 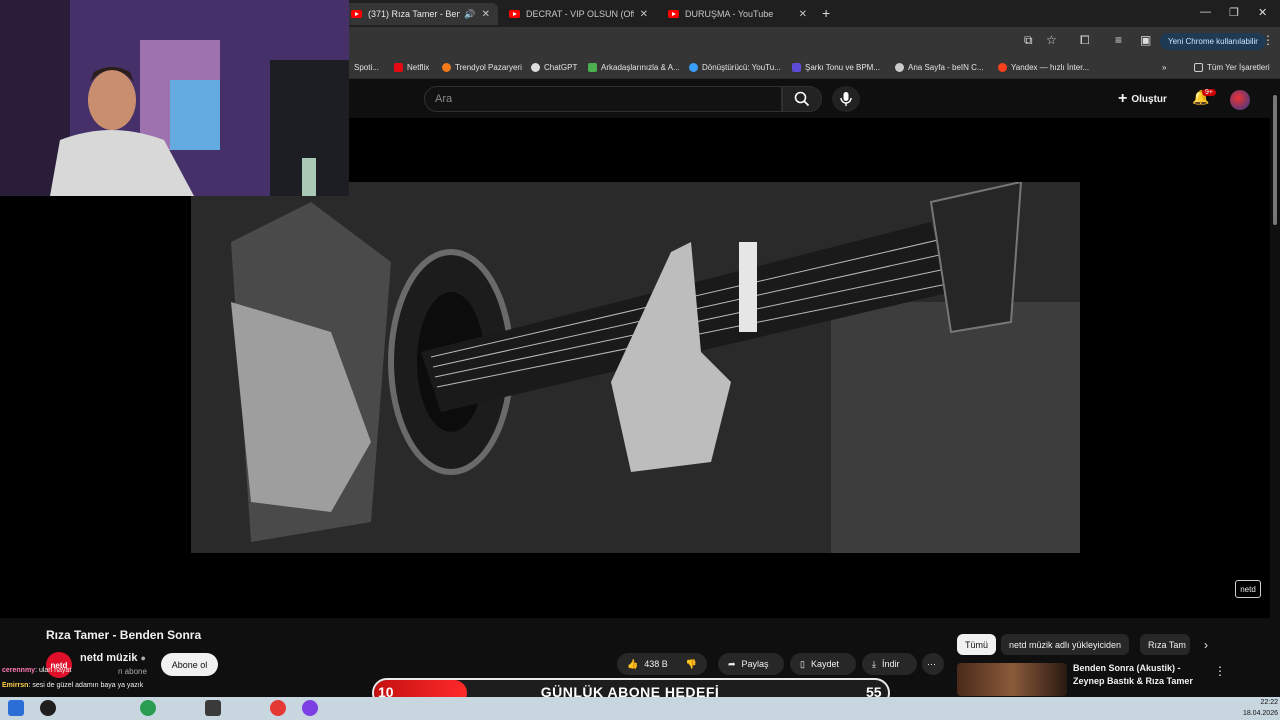 What do you see at coordinates (1149, 99) in the screenshot?
I see `create-label: Oluştur` at bounding box center [1149, 99].